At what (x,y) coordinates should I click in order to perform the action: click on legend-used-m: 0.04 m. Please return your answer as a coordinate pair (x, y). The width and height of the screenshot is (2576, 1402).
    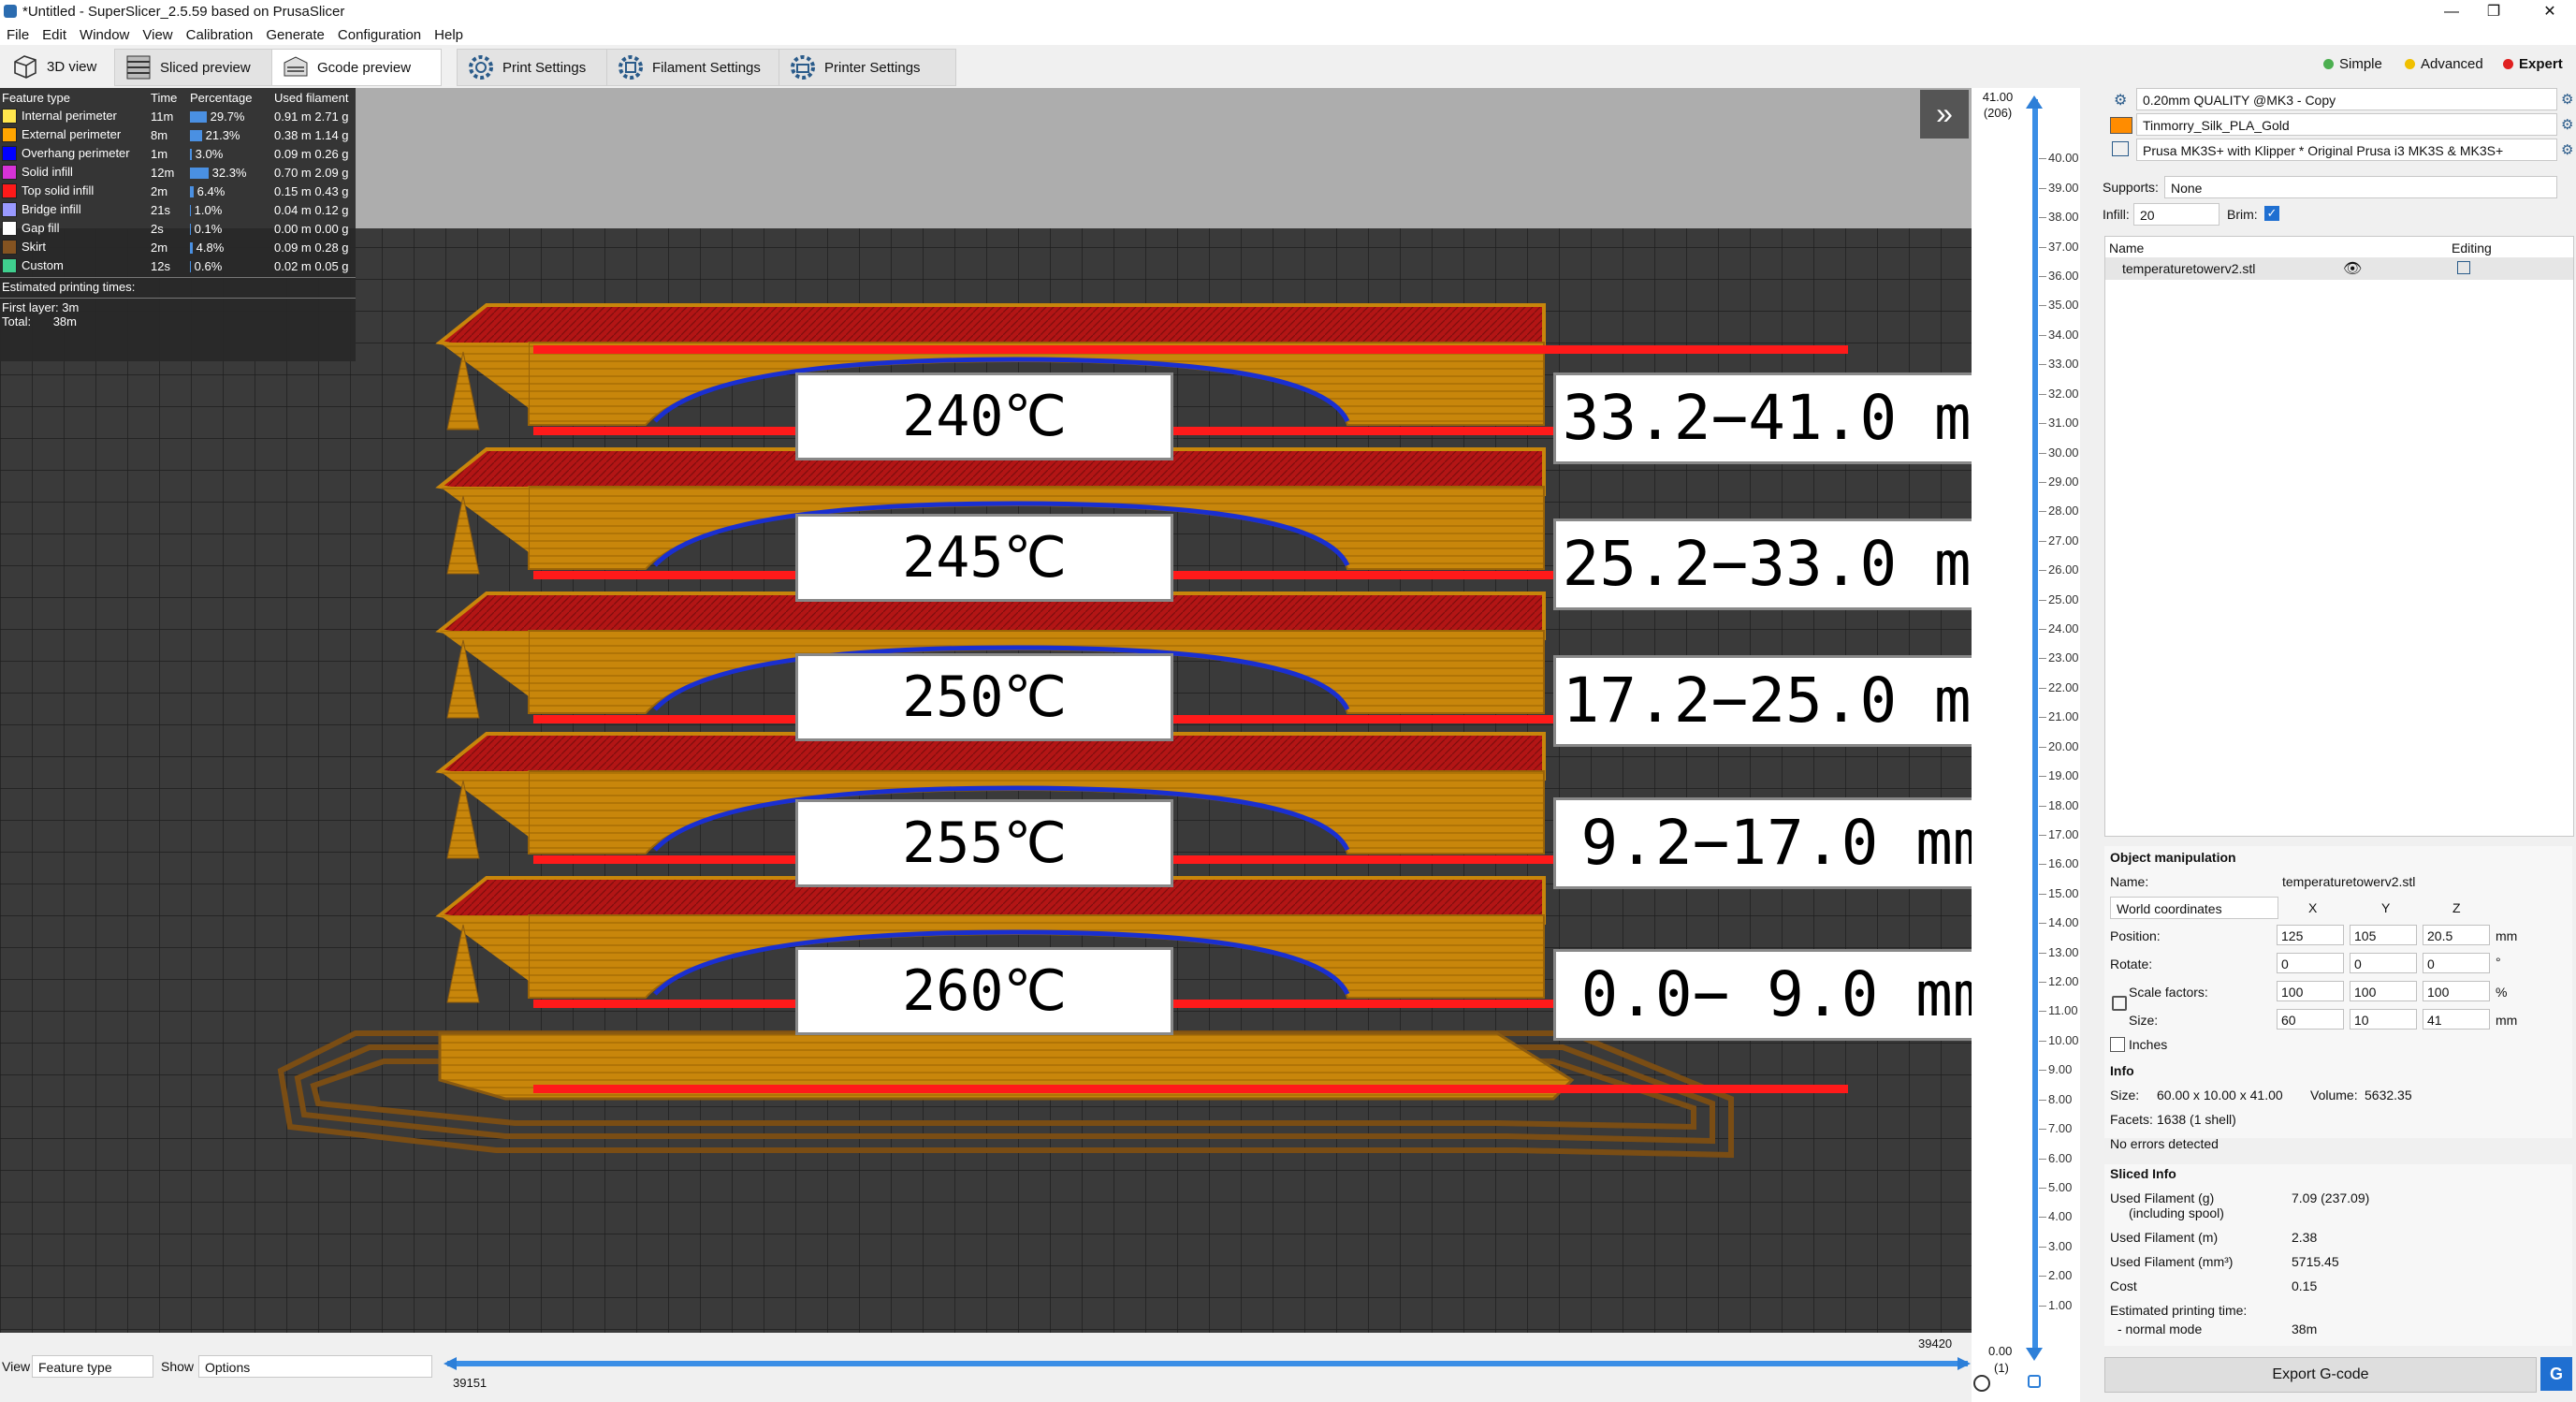
    Looking at the image, I should click on (293, 209).